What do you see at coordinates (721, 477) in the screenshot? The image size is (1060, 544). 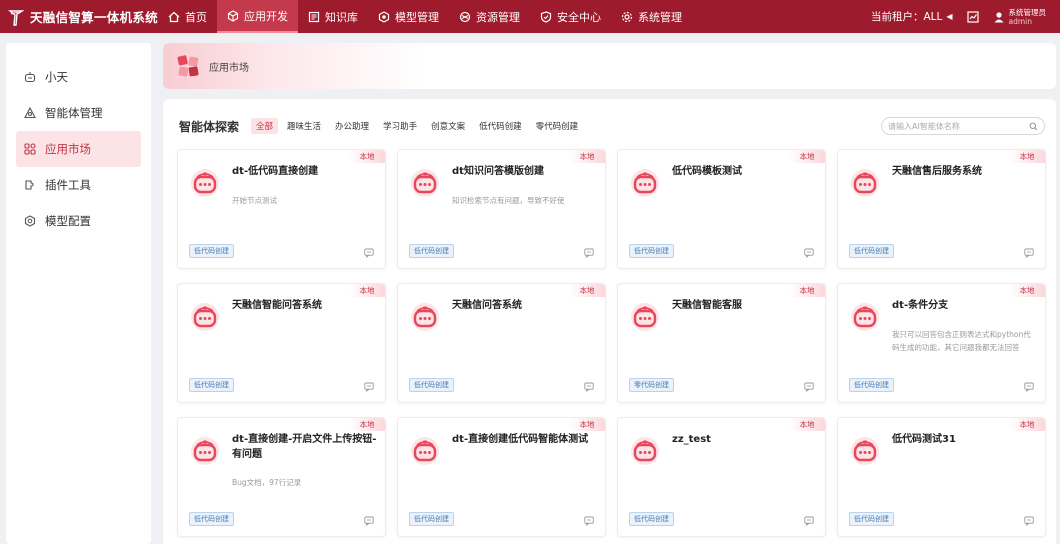 I see `agent-card: 本地 zz_test 低代码创建` at bounding box center [721, 477].